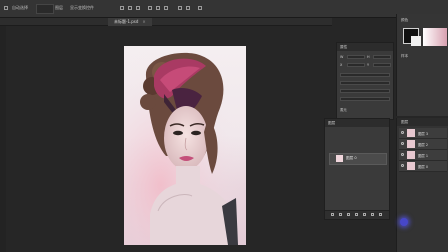 This screenshot has width=448, height=252. I want to click on layers-footer, so click(357, 214).